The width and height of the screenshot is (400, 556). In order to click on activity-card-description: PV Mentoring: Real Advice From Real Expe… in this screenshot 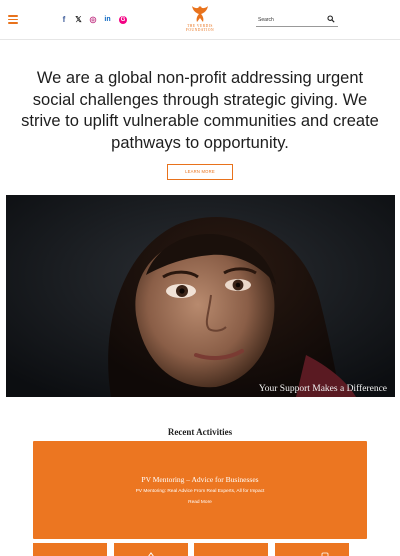, I will do `click(200, 491)`.